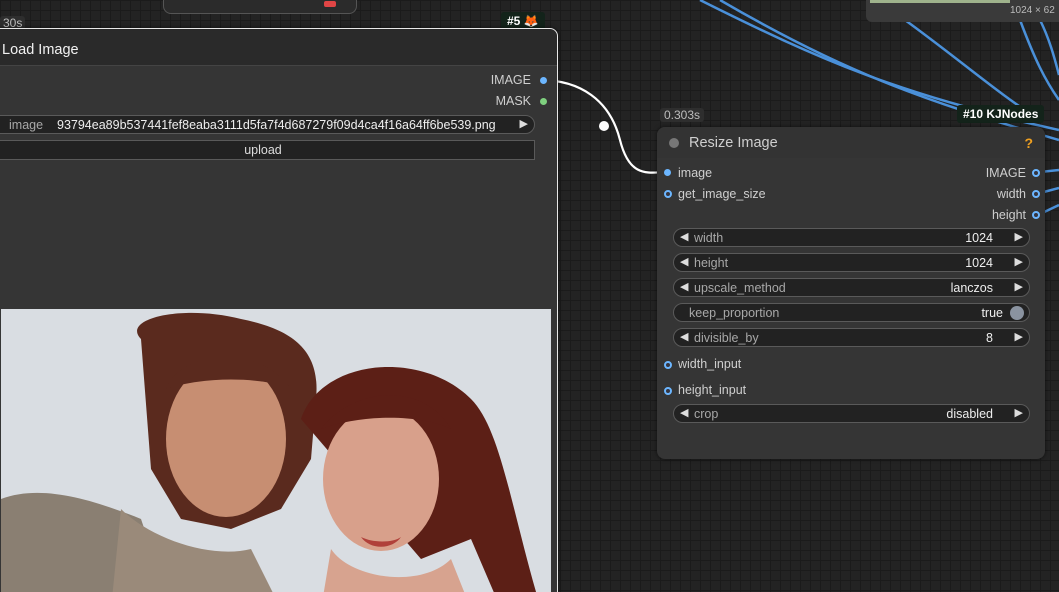  Describe the element at coordinates (667, 172) in the screenshot. I see `input-image-port` at that location.